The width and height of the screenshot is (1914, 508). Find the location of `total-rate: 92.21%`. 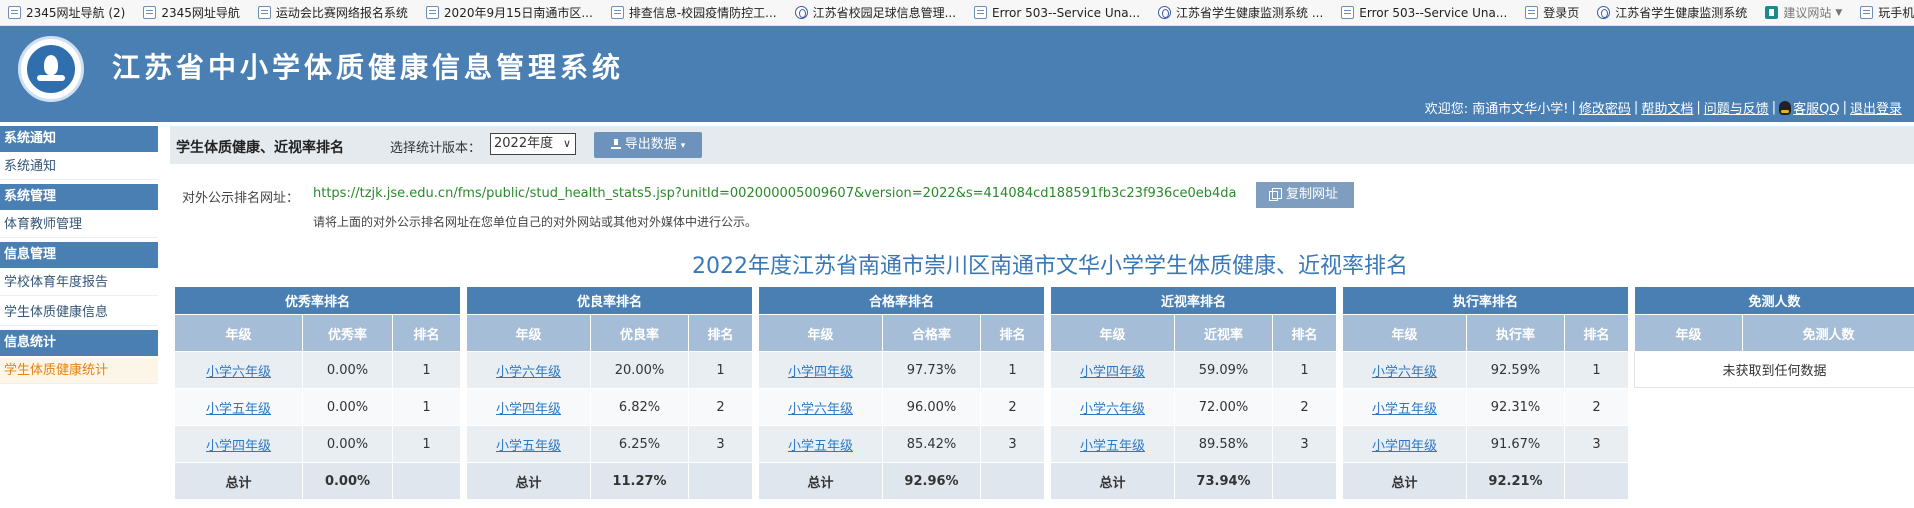

total-rate: 92.21% is located at coordinates (1515, 481).